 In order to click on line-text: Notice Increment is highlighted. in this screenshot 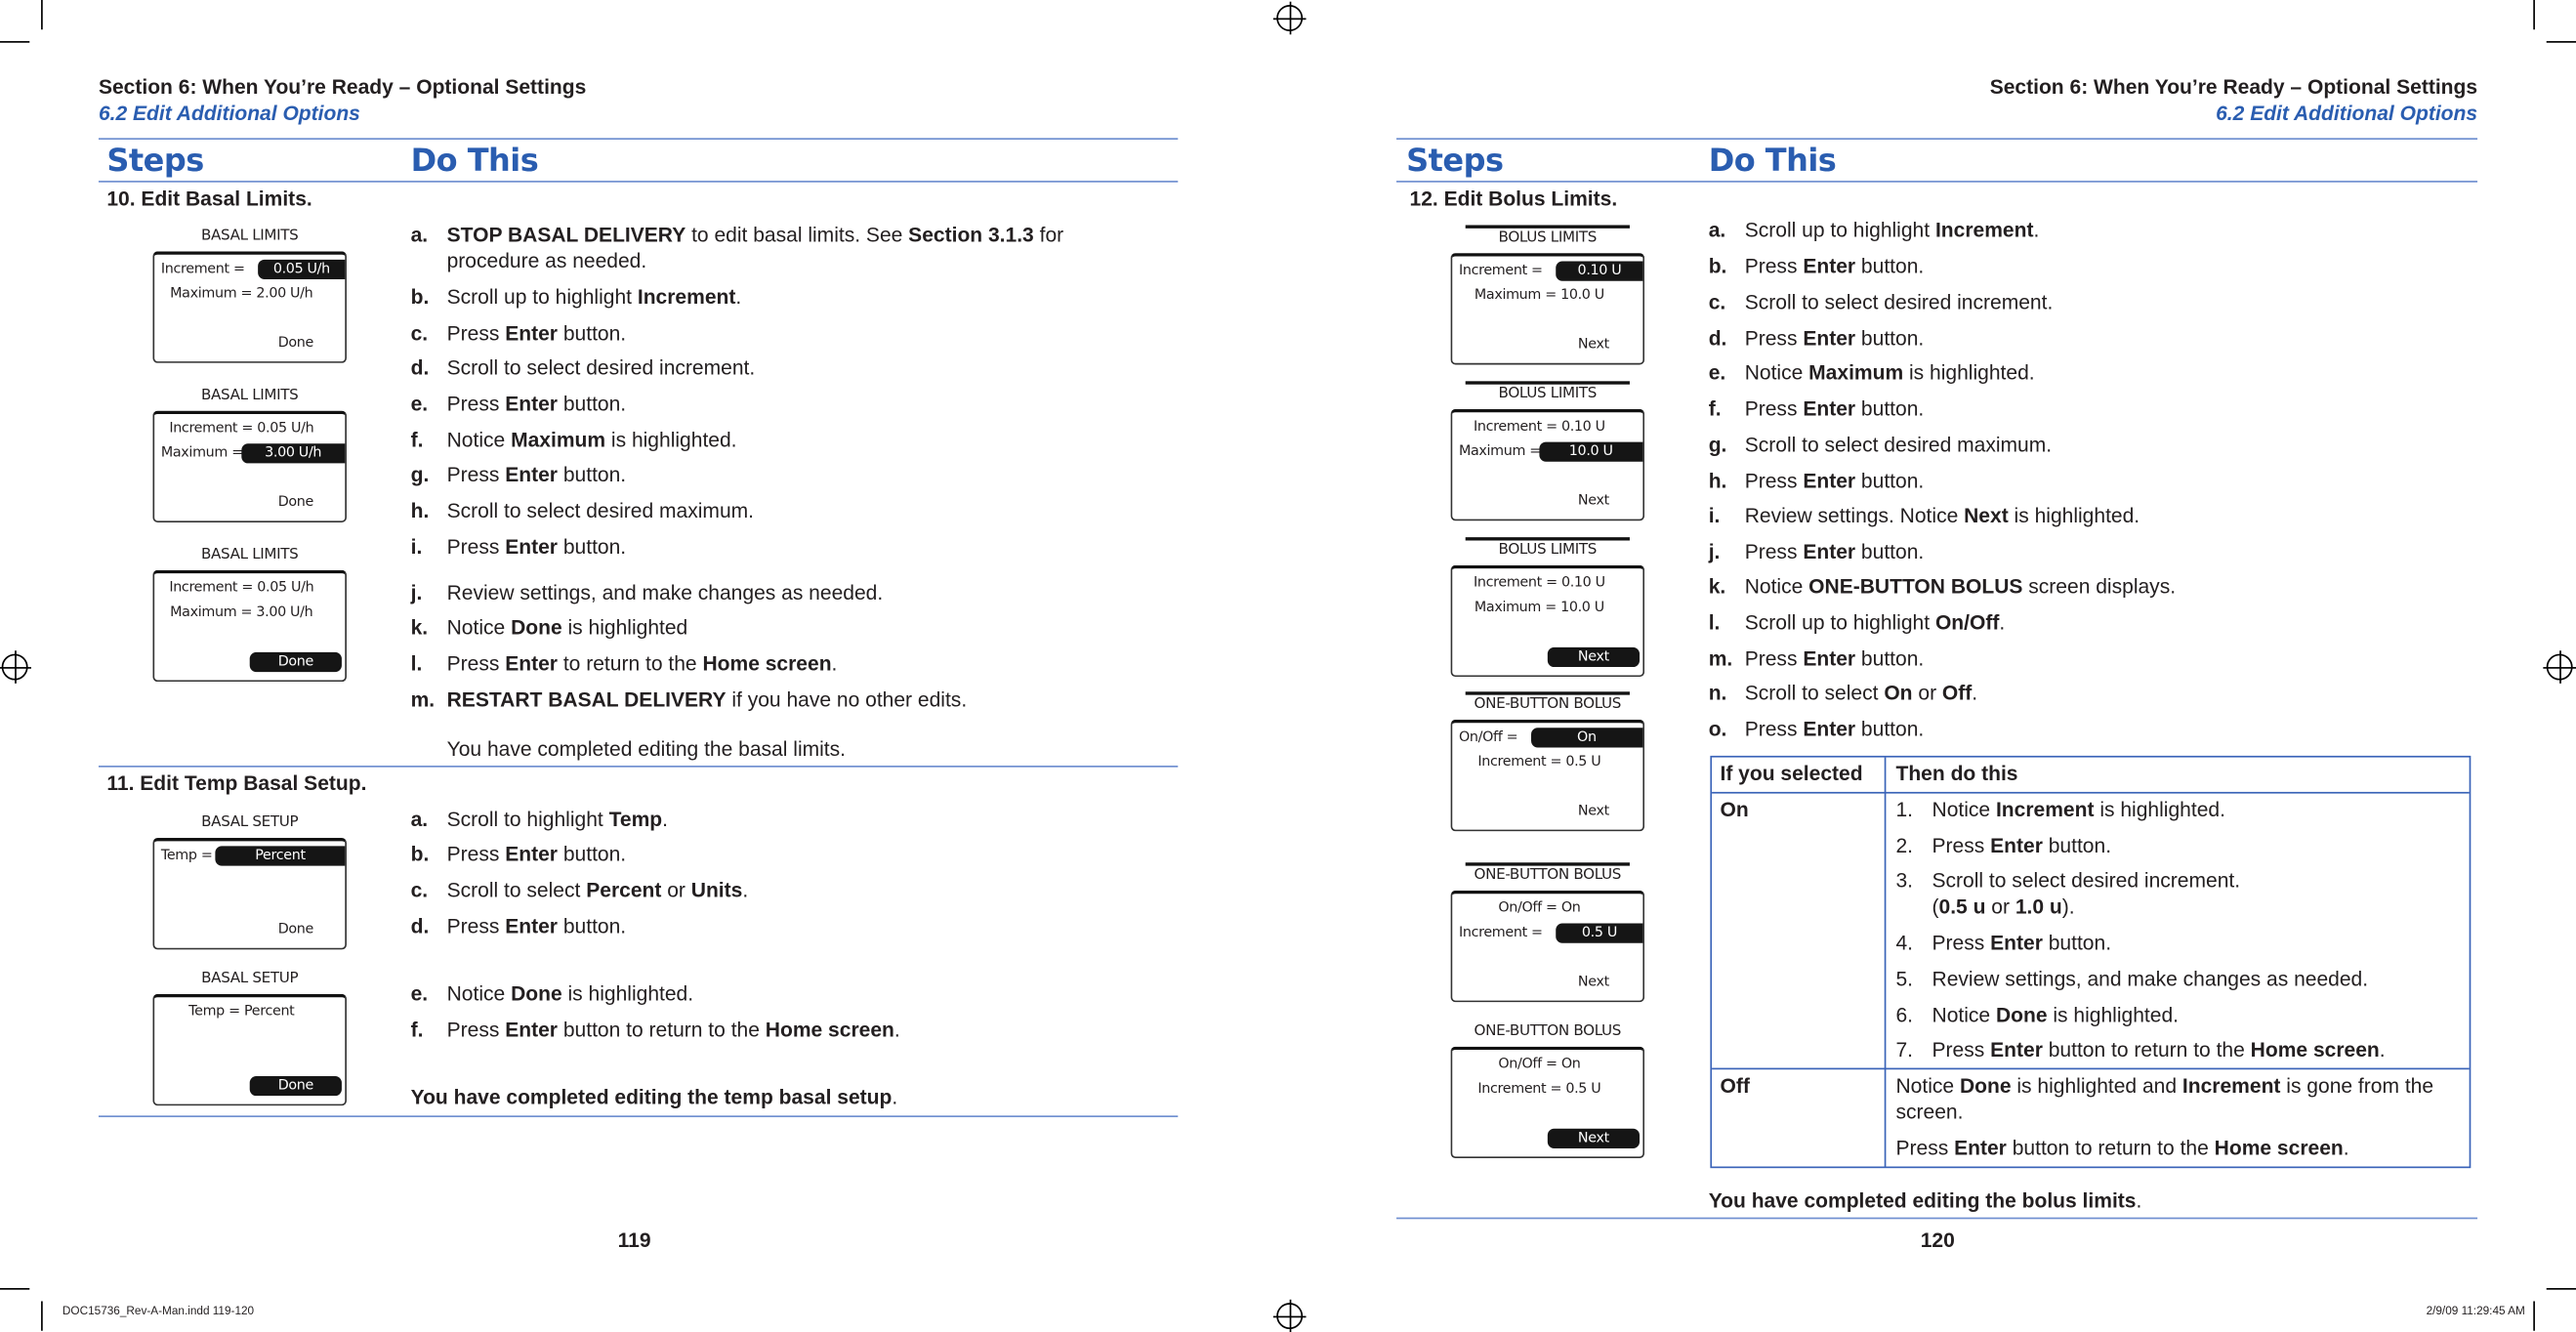, I will do `click(2078, 810)`.